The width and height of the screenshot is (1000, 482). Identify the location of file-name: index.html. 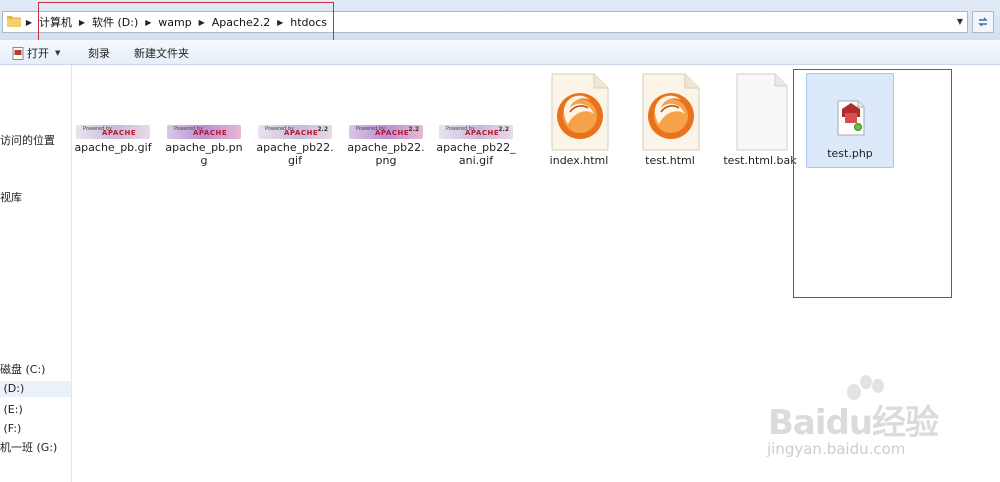
(579, 160).